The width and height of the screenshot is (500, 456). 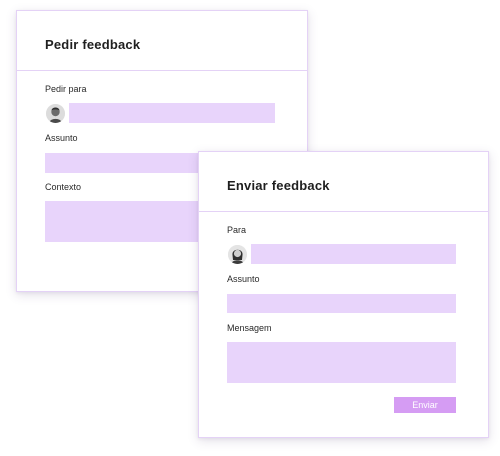 What do you see at coordinates (353, 254) in the screenshot?
I see `to-input` at bounding box center [353, 254].